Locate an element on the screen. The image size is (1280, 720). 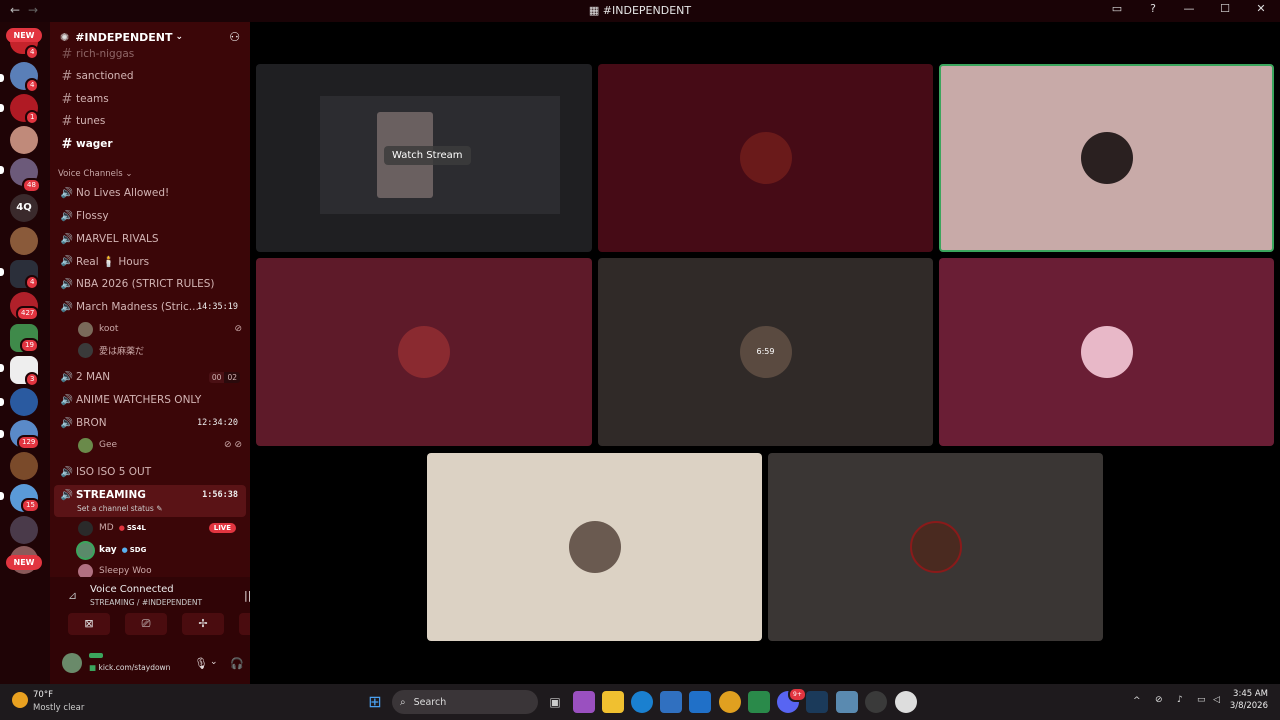
close-button: ✕ is located at coordinates (1261, 8).